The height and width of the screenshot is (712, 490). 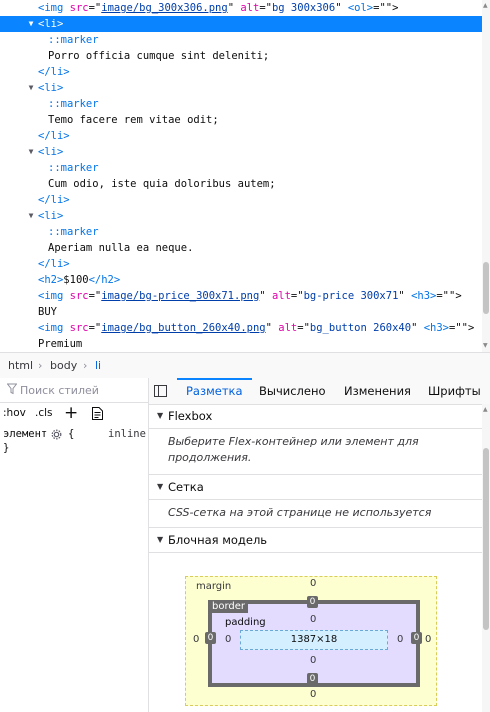 I want to click on border-top-value: 0, so click(x=312, y=602).